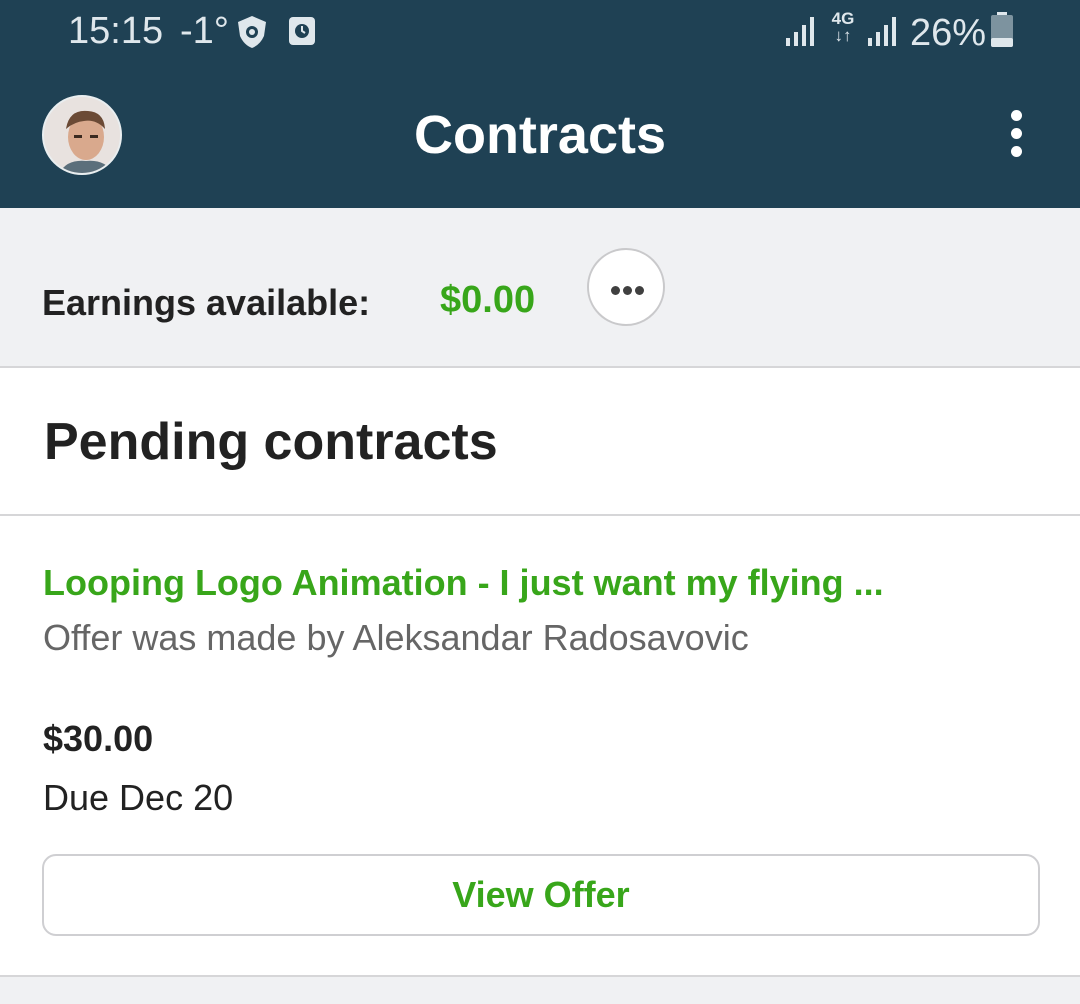 The image size is (1080, 1004). I want to click on overflow-menu-icon, so click(1016, 135).